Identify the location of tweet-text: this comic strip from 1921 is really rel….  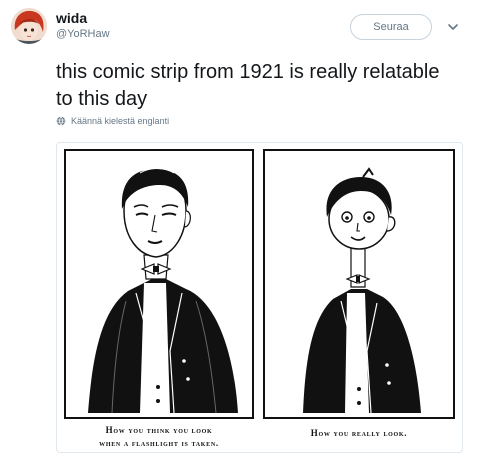
(248, 85).